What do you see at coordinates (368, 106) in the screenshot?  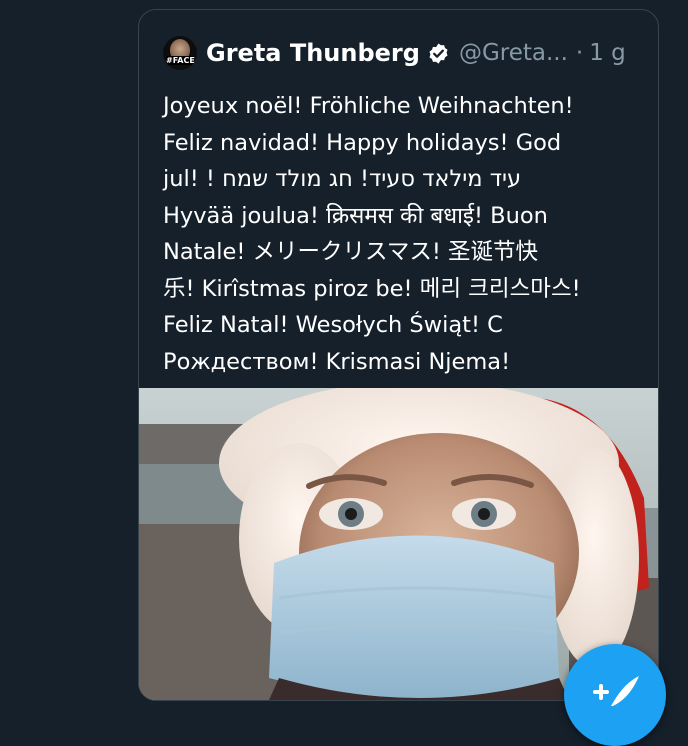 I see `tweet-text-line: Joyeux noël! Fröhliche Weihnachten!` at bounding box center [368, 106].